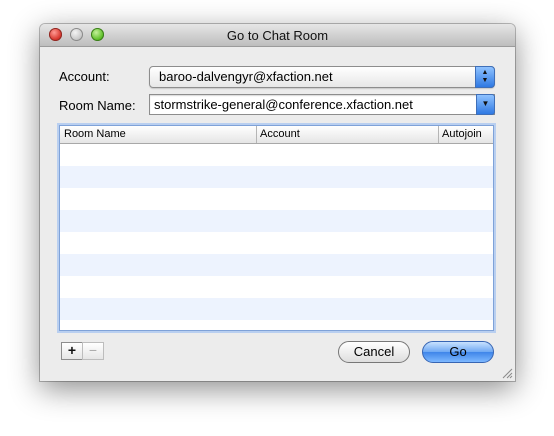  What do you see at coordinates (84, 76) in the screenshot?
I see `account-label: Account:` at bounding box center [84, 76].